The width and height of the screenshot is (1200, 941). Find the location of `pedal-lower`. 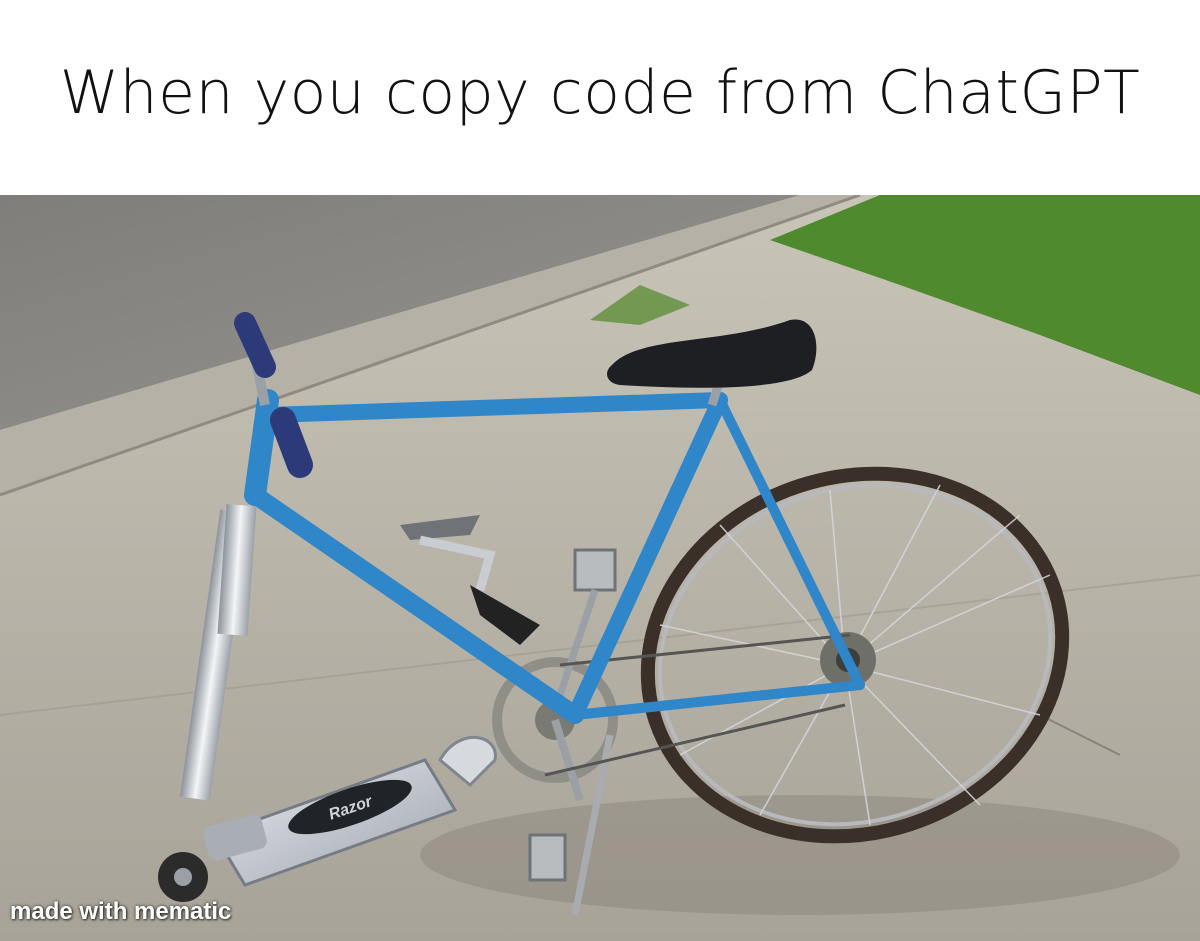

pedal-lower is located at coordinates (547, 857).